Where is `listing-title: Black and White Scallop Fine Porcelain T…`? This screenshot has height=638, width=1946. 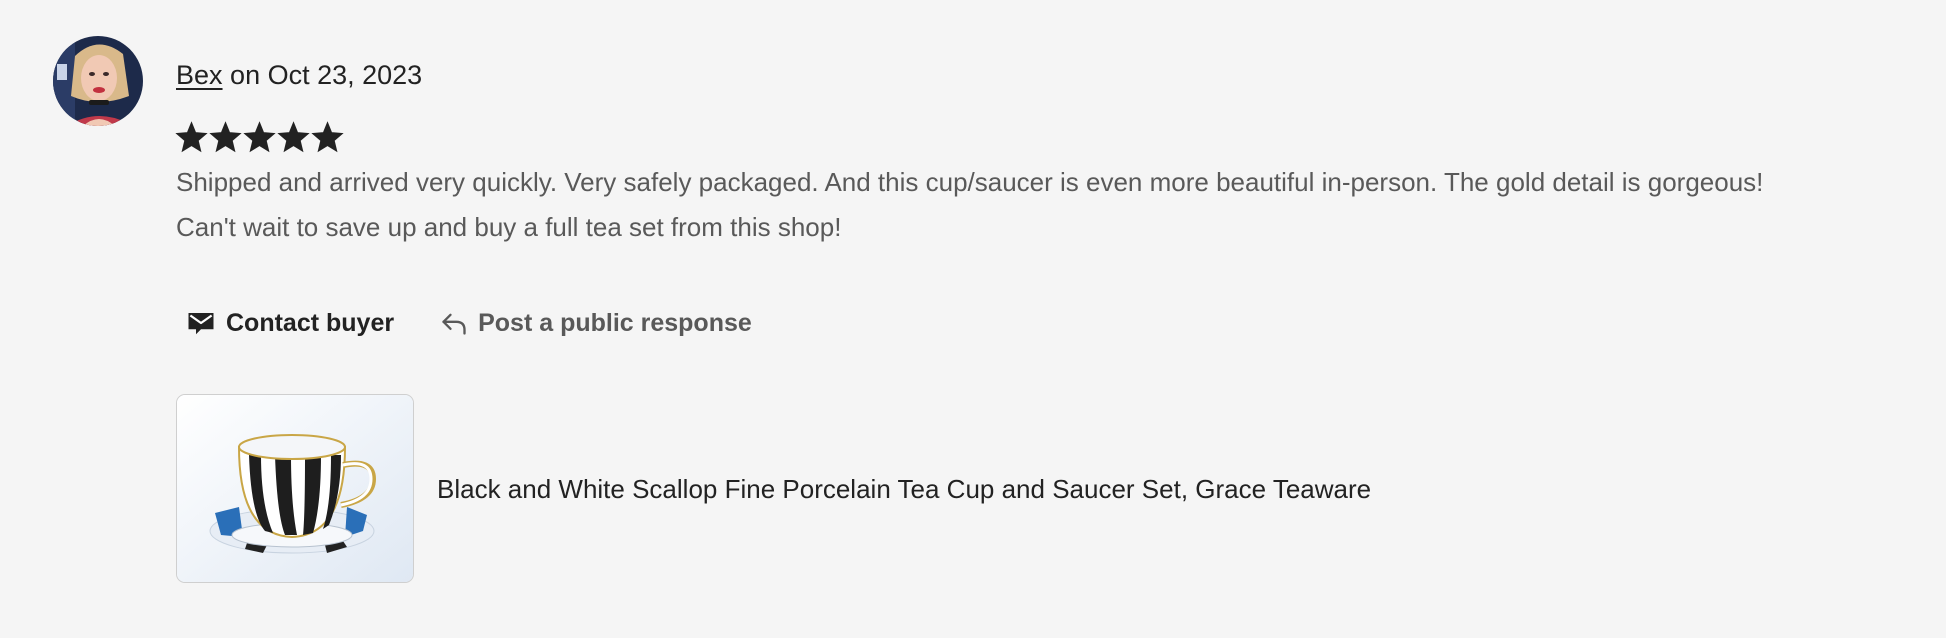
listing-title: Black and White Scallop Fine Porcelain T… is located at coordinates (904, 489).